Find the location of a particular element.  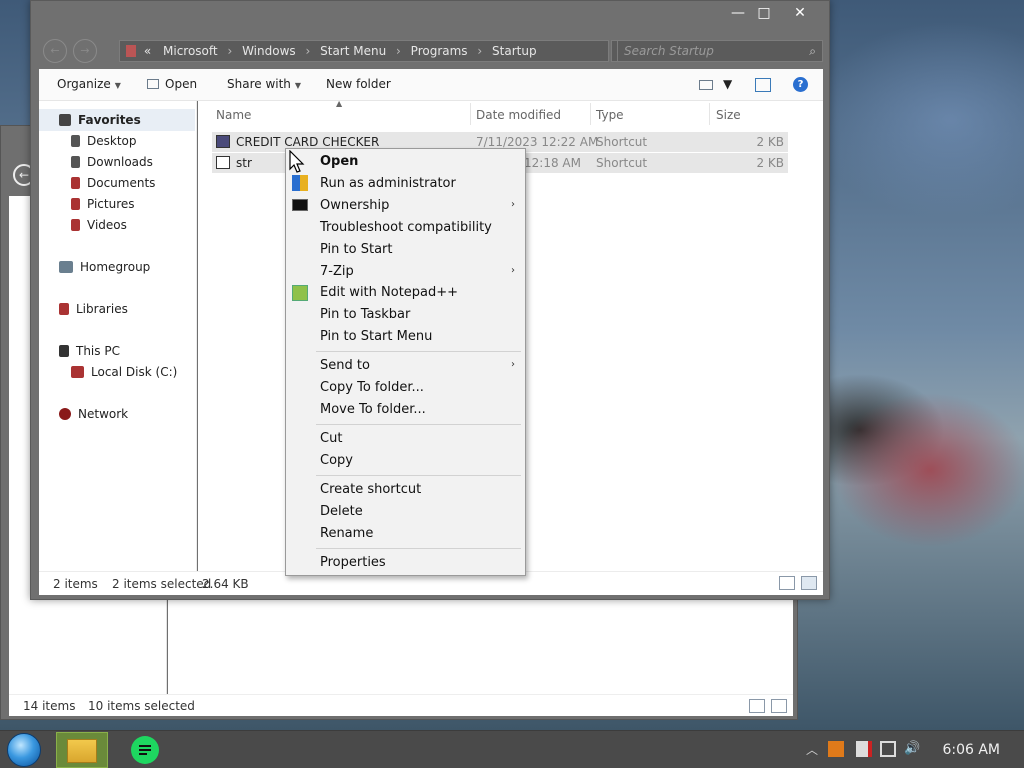

forward-button: → is located at coordinates (85, 51).